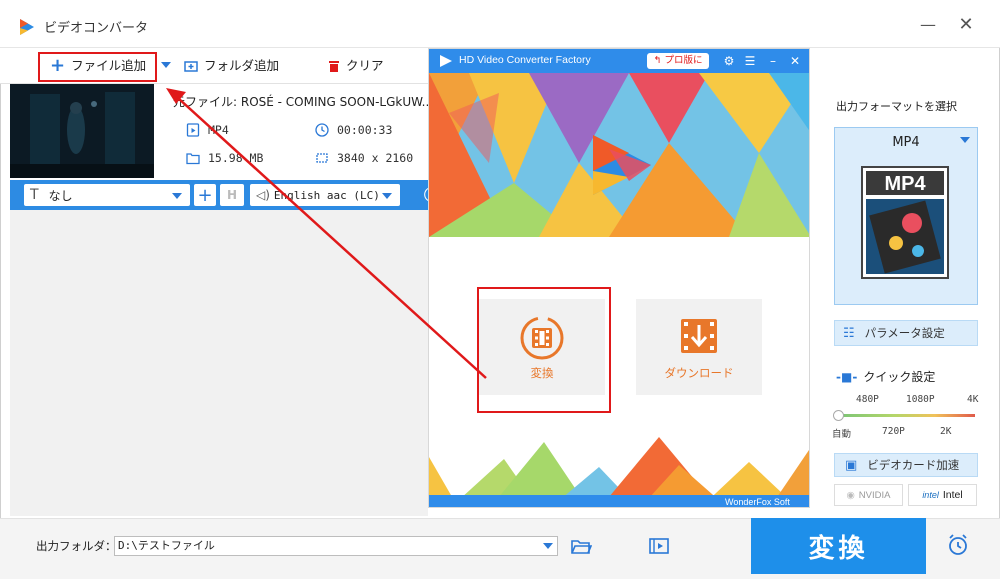 The width and height of the screenshot is (1000, 579). Describe the element at coordinates (899, 377) in the screenshot. I see `quick-settings-label: クイック設定` at that location.